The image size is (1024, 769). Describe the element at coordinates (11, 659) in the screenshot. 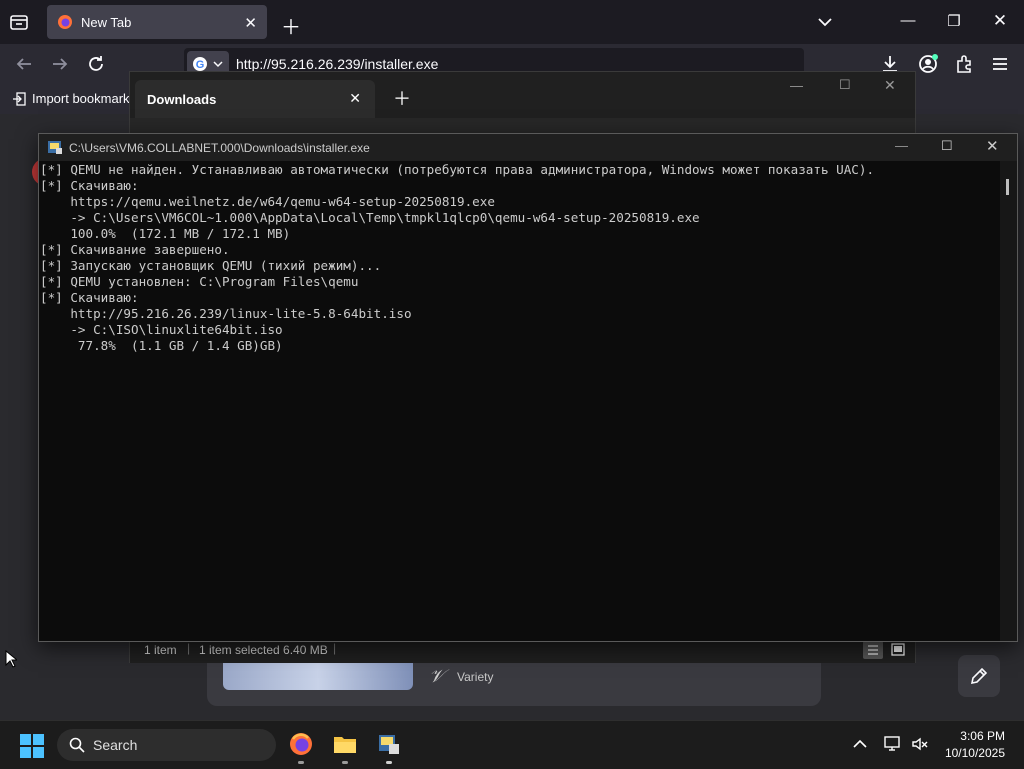

I see `mouse-cursor-icon` at that location.